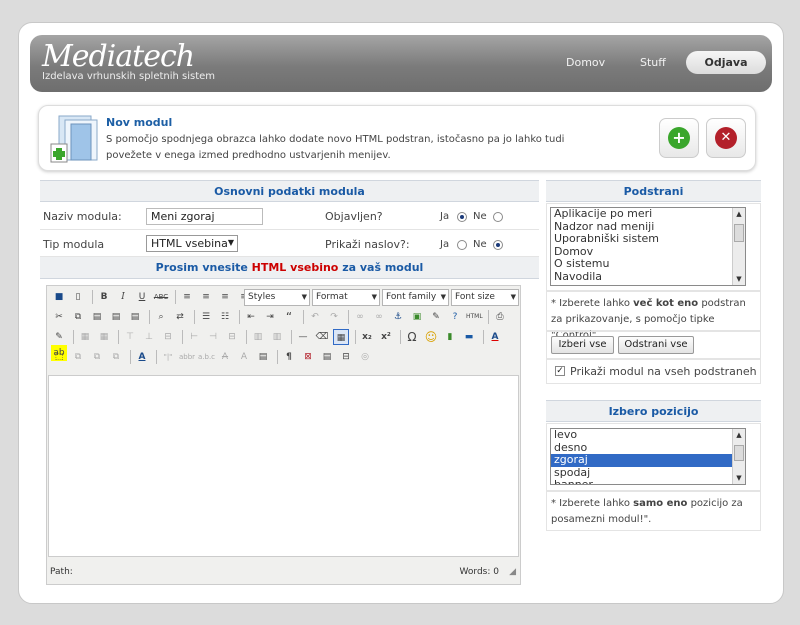 Image resolution: width=800 pixels, height=625 pixels. I want to click on link-icon: ∞, so click(360, 317).